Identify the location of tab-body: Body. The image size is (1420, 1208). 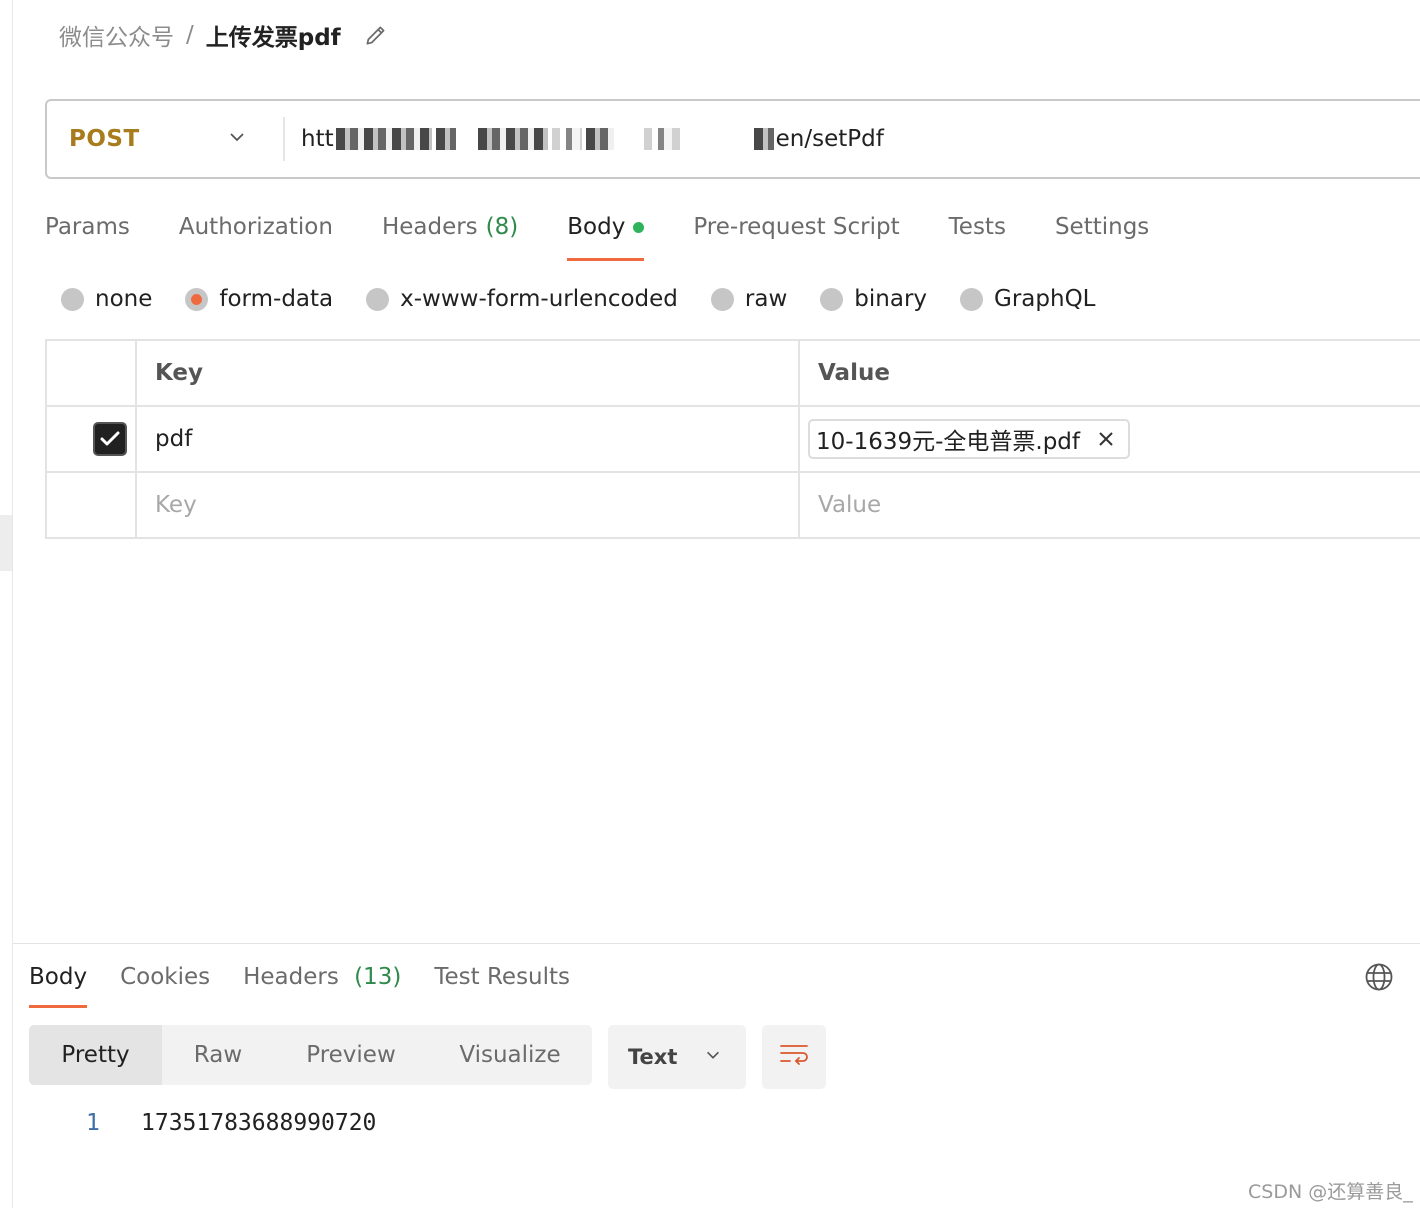
(606, 233).